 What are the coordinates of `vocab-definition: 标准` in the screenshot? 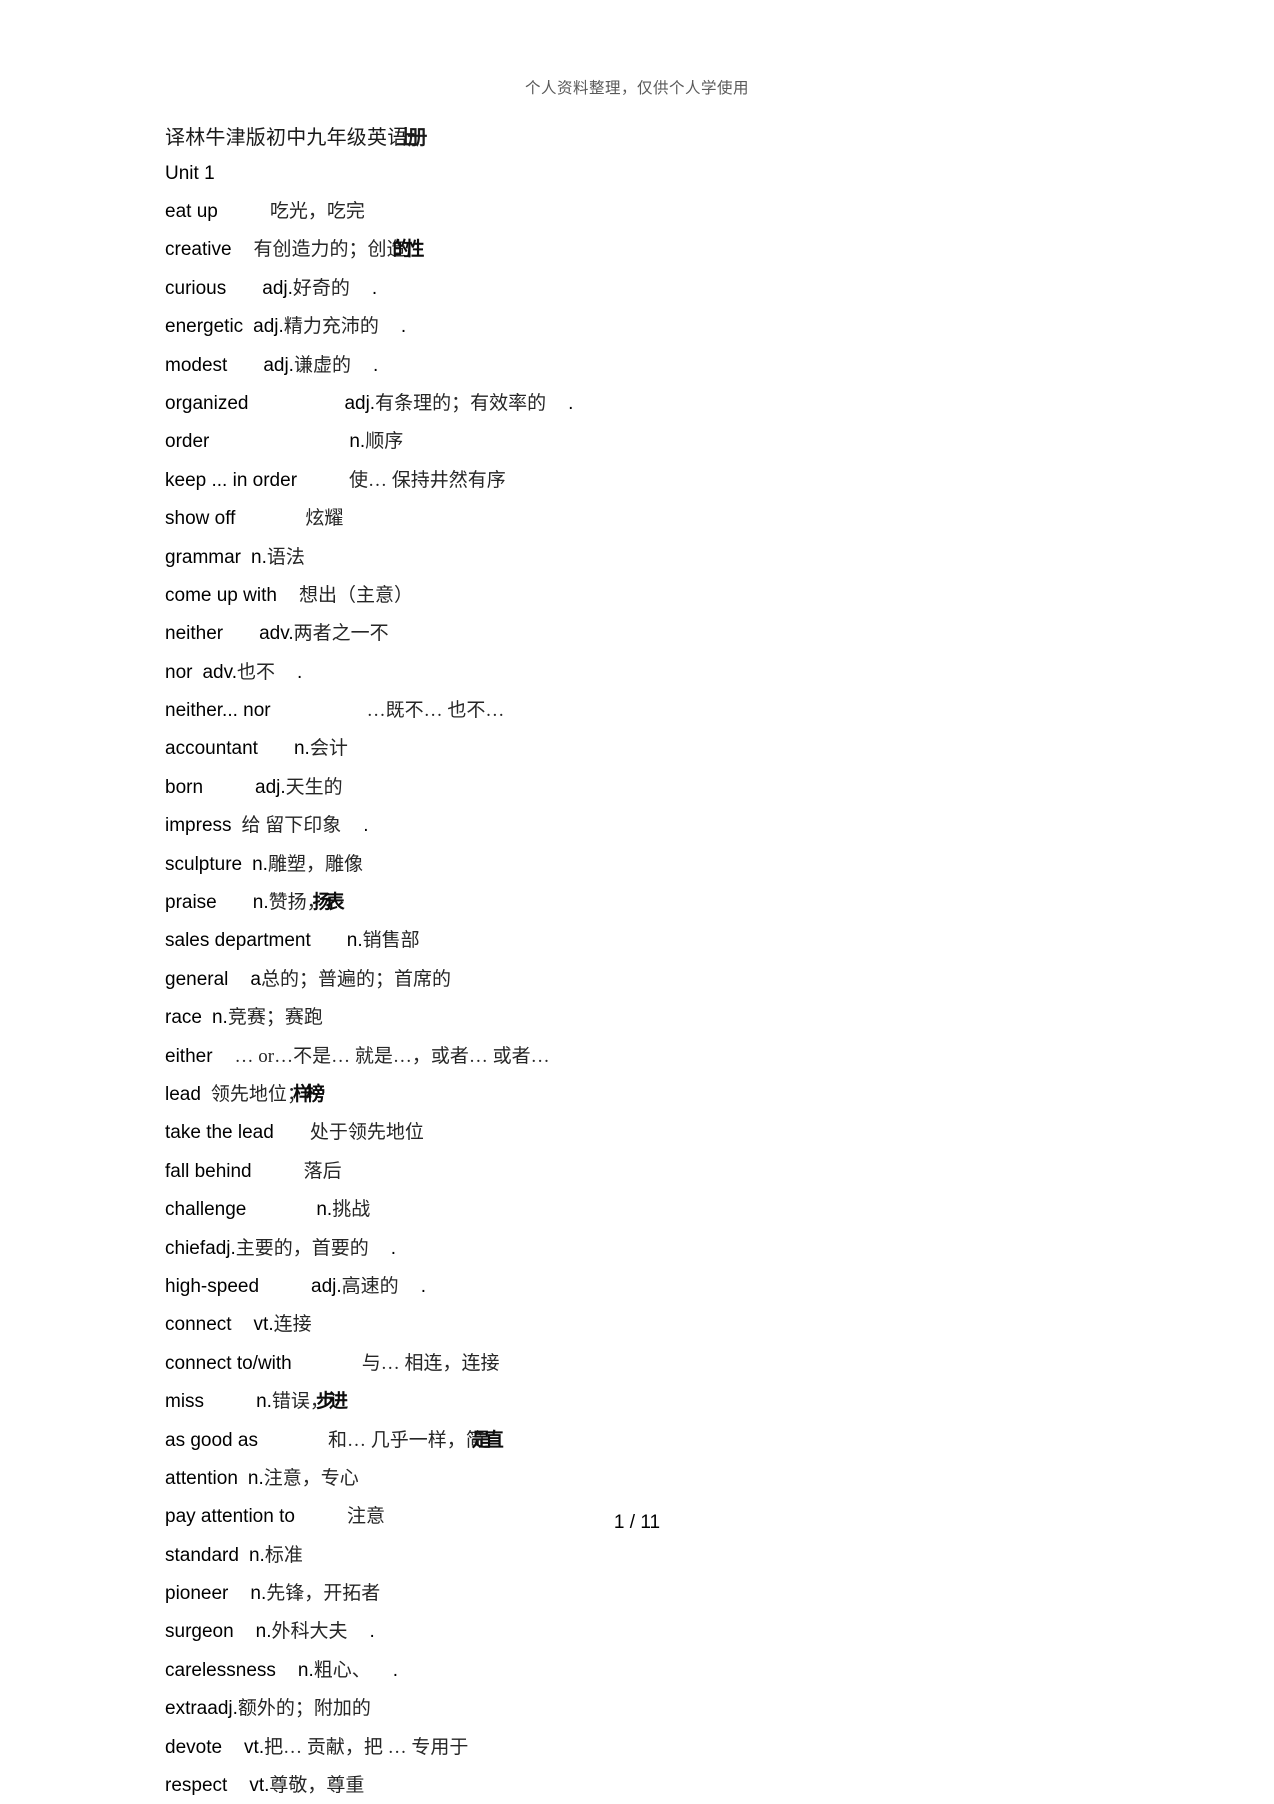 It's located at (283, 1555).